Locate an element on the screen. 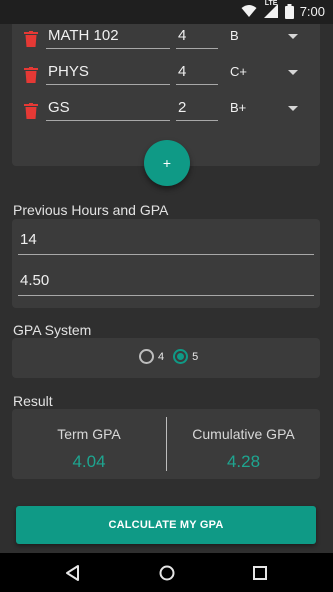 The height and width of the screenshot is (592, 333). battery-icon is located at coordinates (289, 11).